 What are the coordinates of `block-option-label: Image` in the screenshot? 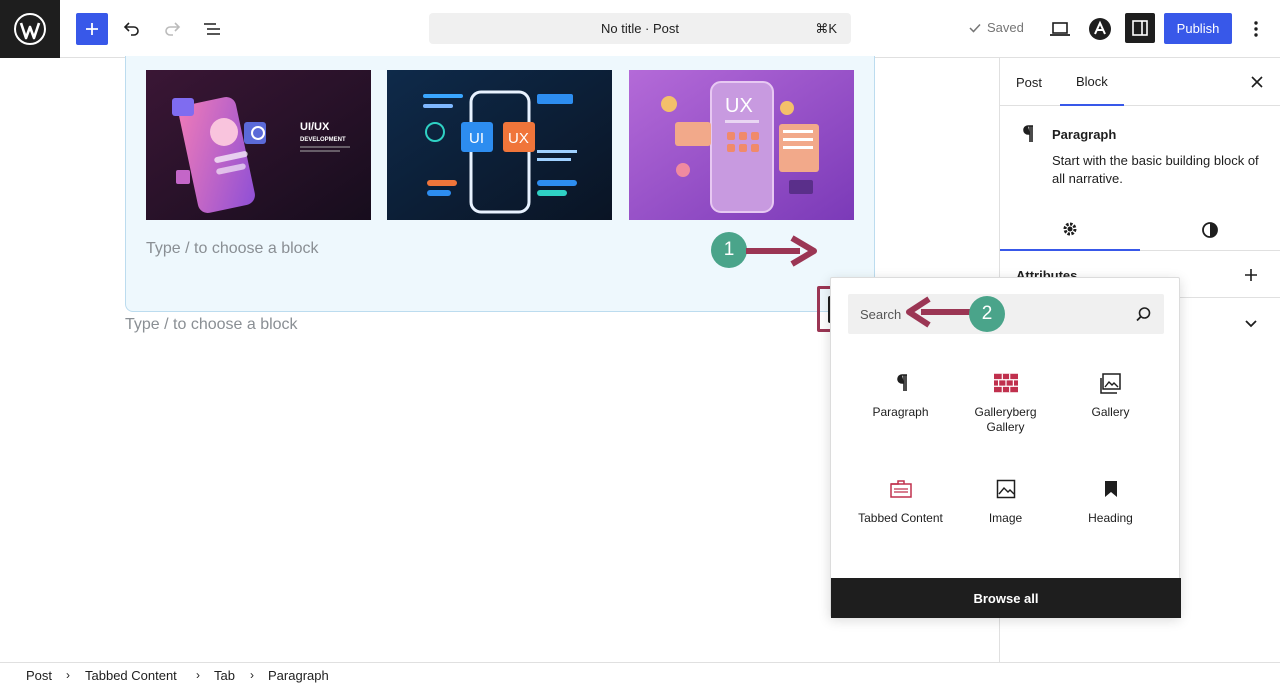 It's located at (1005, 518).